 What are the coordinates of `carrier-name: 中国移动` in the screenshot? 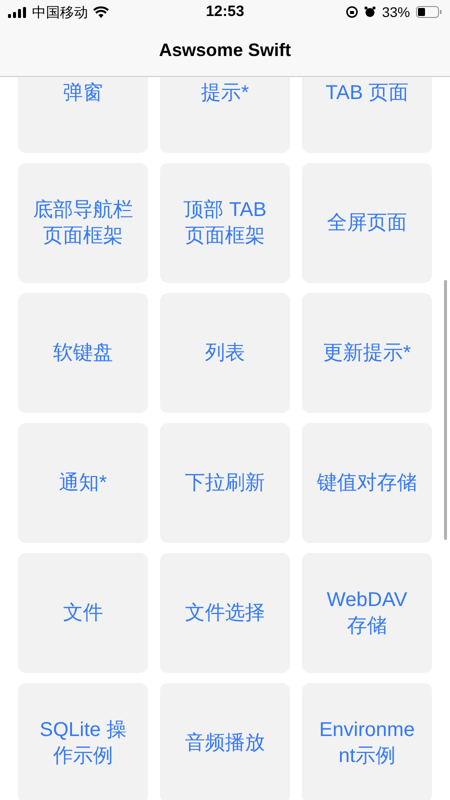 It's located at (60, 12).